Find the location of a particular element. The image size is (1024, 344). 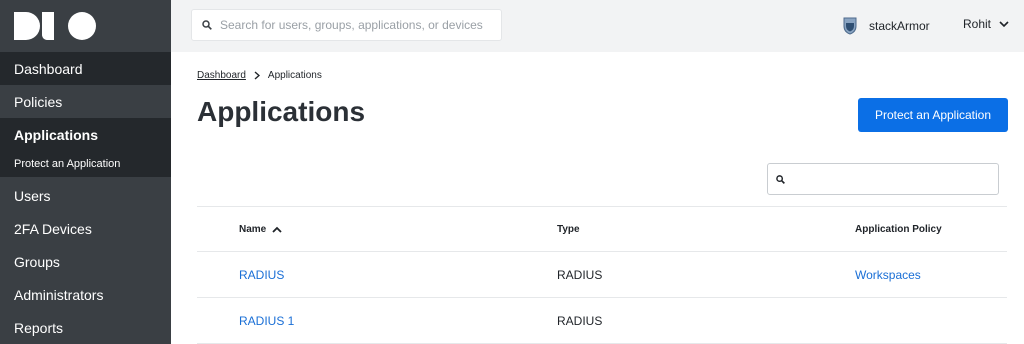

column-header-name: Name is located at coordinates (354, 229).